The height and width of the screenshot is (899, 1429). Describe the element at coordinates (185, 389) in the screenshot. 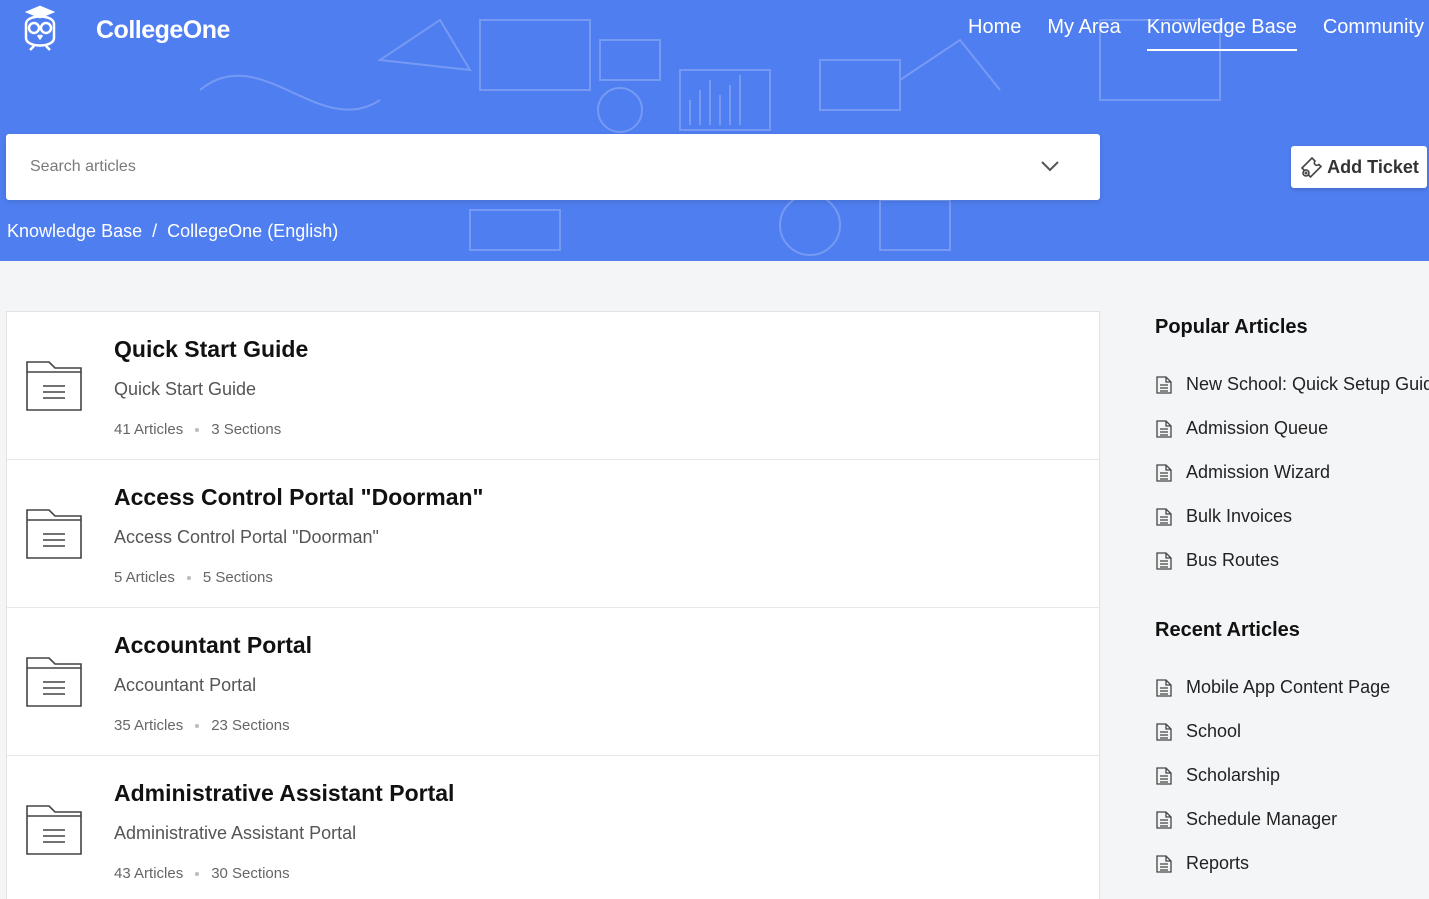

I see `category-description: Quick Start Guide` at that location.